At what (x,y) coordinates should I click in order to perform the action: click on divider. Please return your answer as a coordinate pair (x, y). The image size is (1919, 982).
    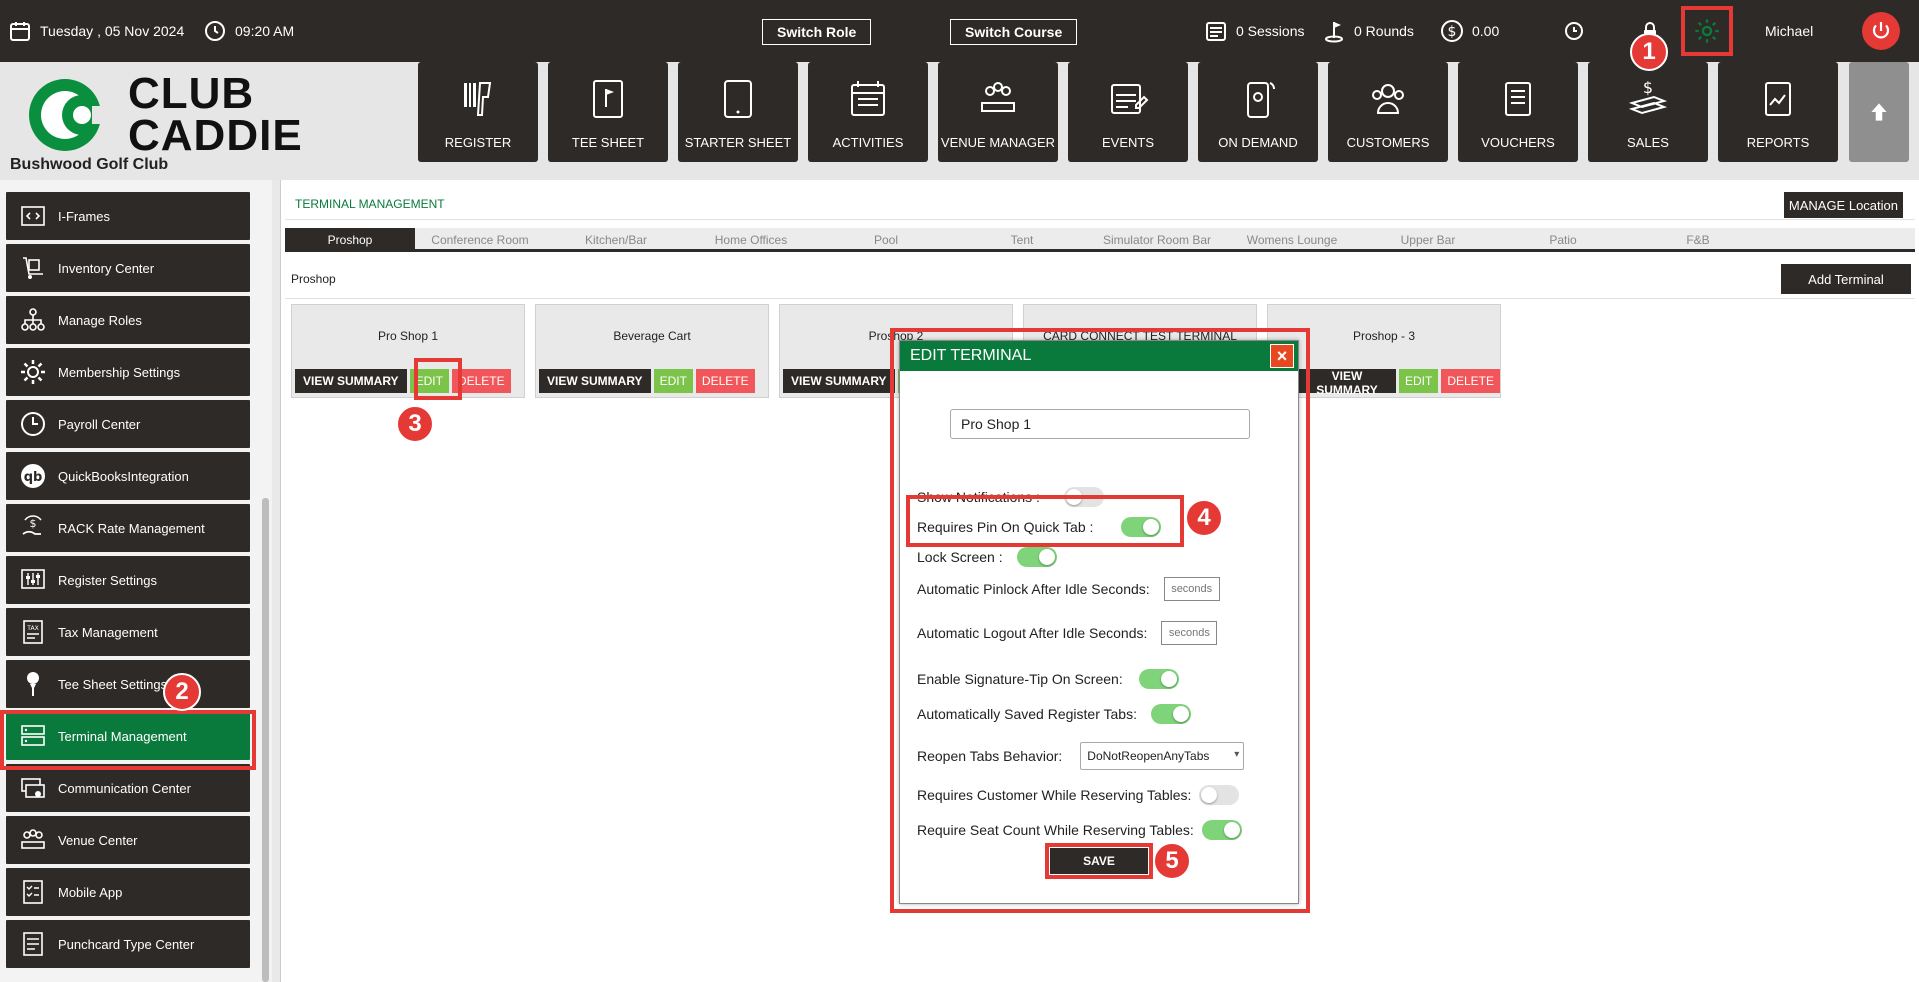
    Looking at the image, I should click on (1100, 298).